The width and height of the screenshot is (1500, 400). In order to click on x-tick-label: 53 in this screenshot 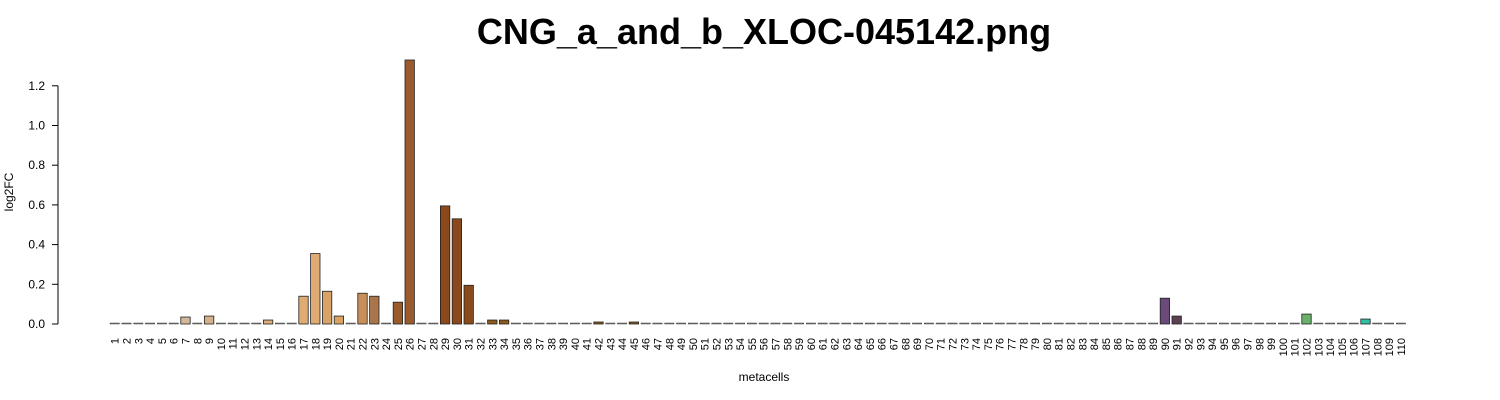, I will do `click(729, 344)`.